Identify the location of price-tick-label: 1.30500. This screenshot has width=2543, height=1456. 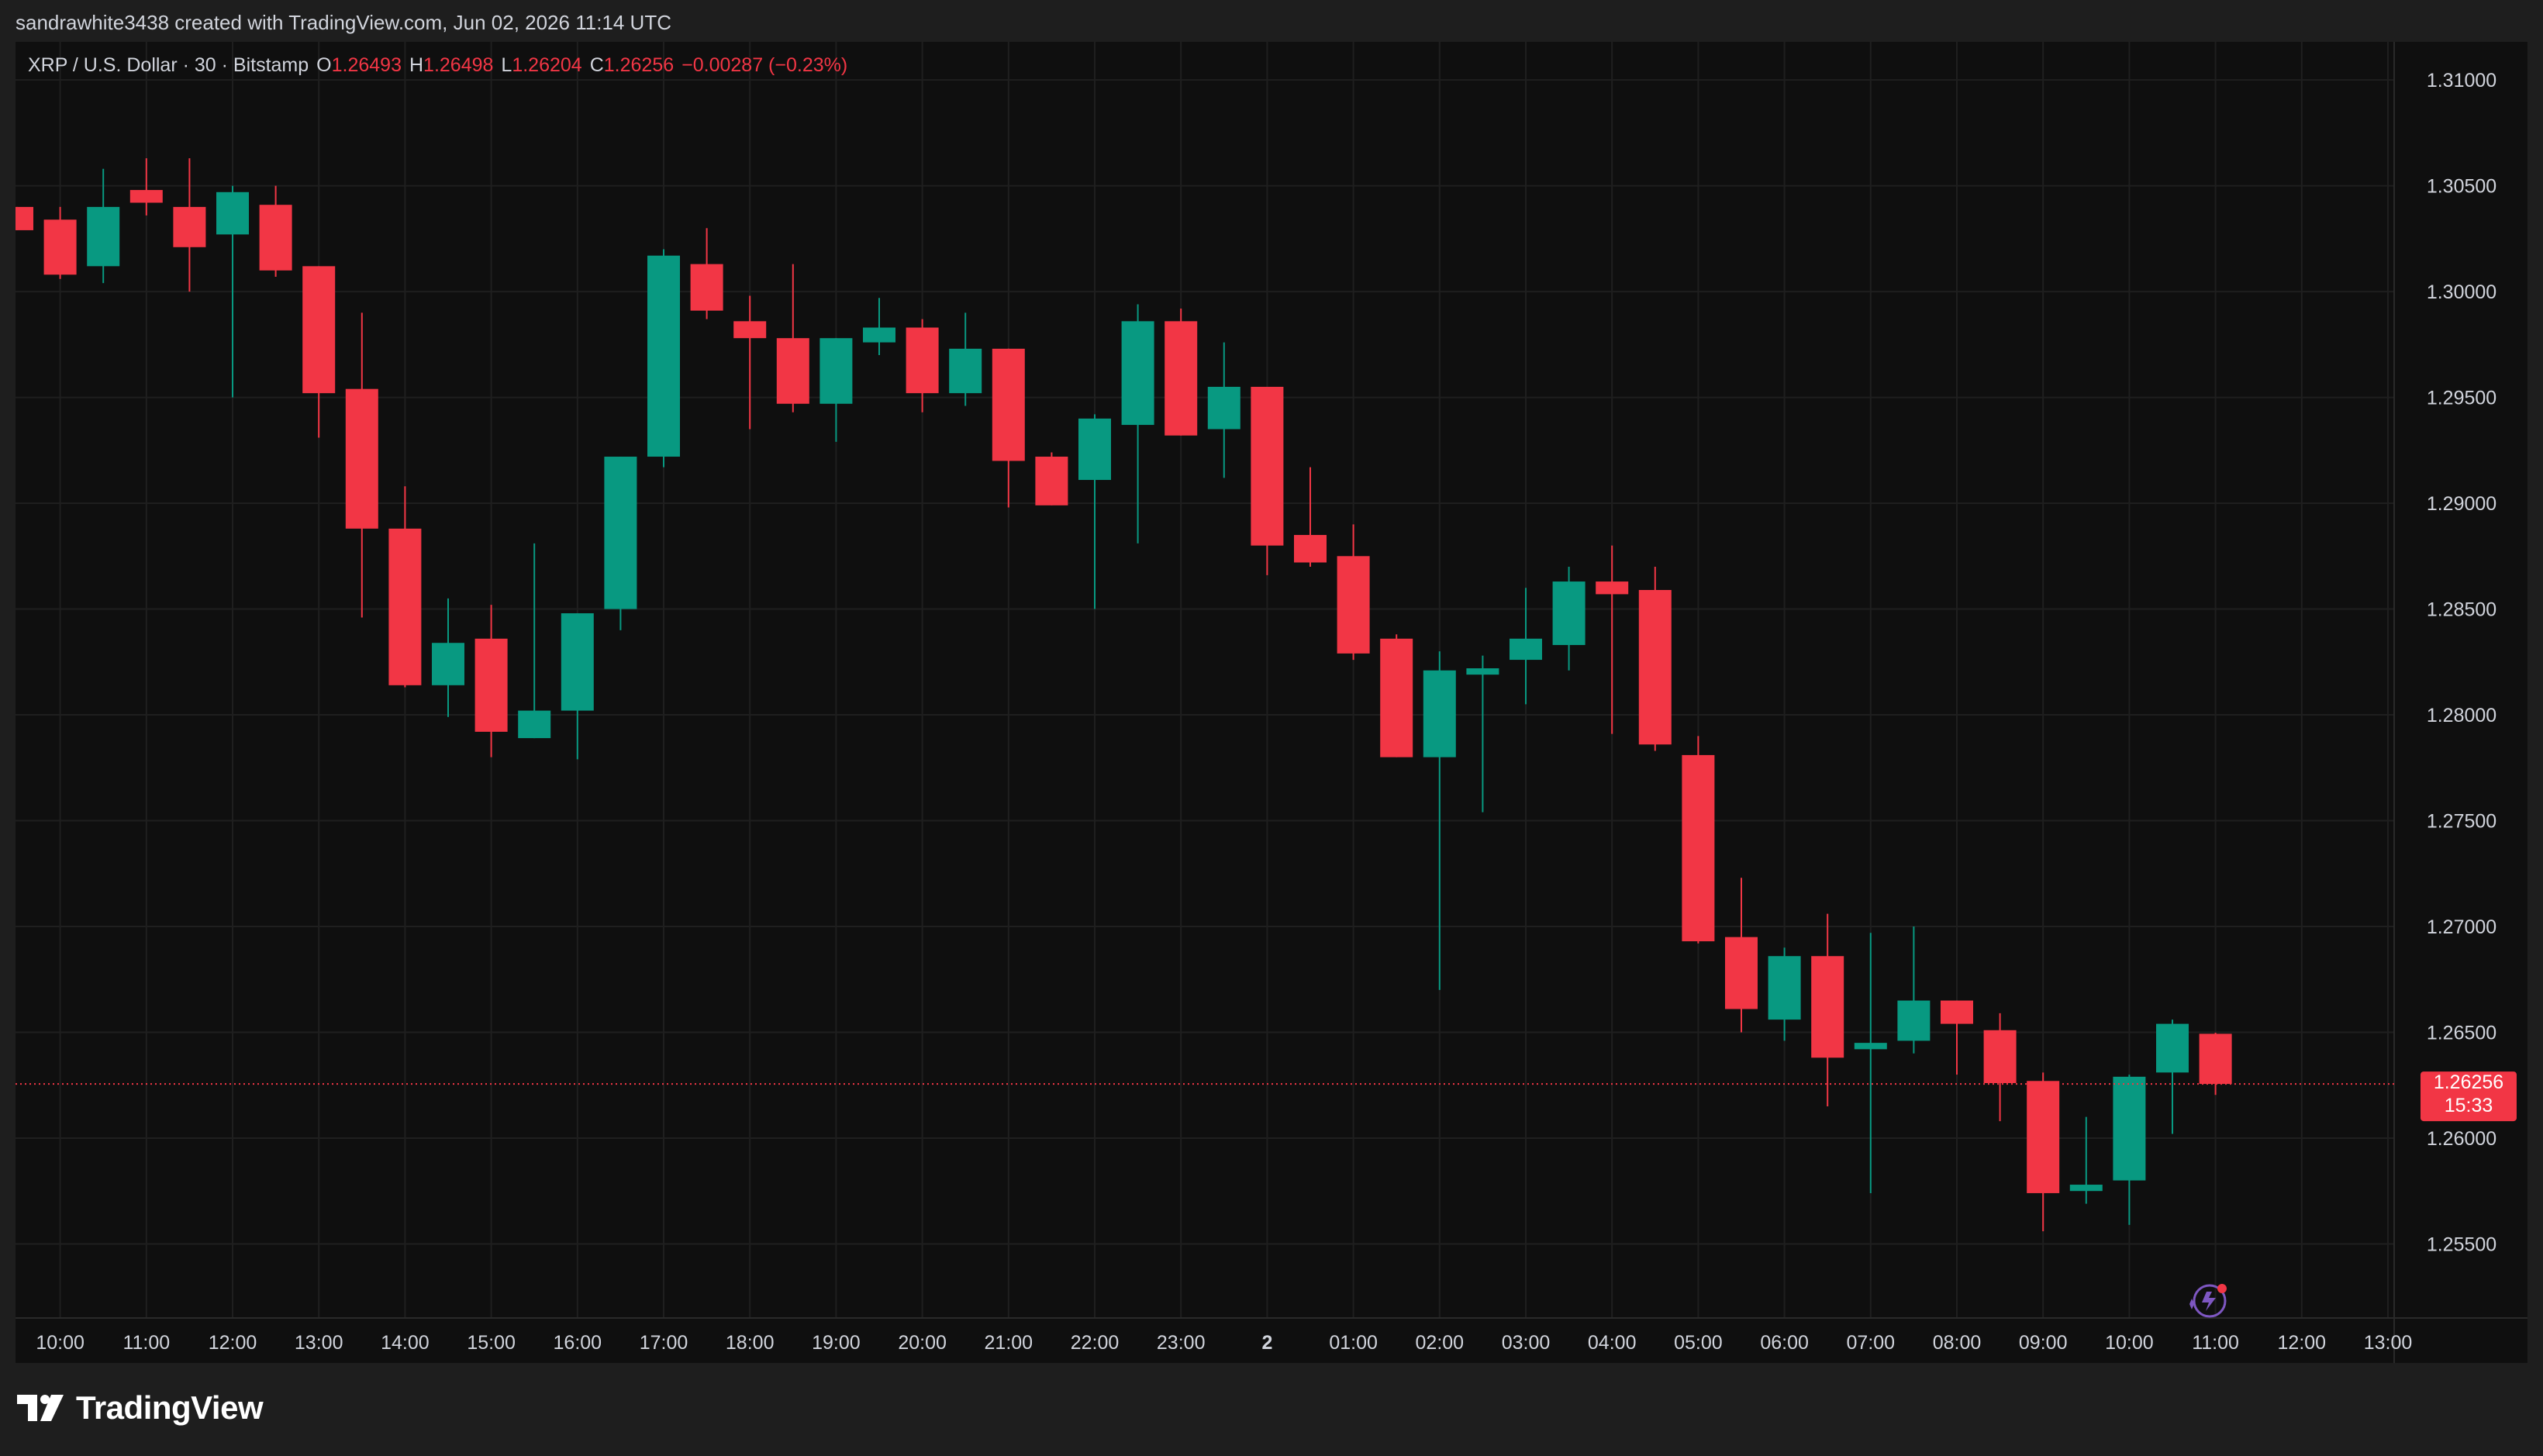
(2461, 187).